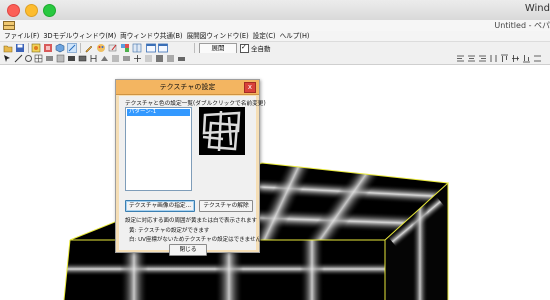 The height and width of the screenshot is (300, 550). Describe the element at coordinates (537, 8) in the screenshot. I see `window-title: Wind` at that location.